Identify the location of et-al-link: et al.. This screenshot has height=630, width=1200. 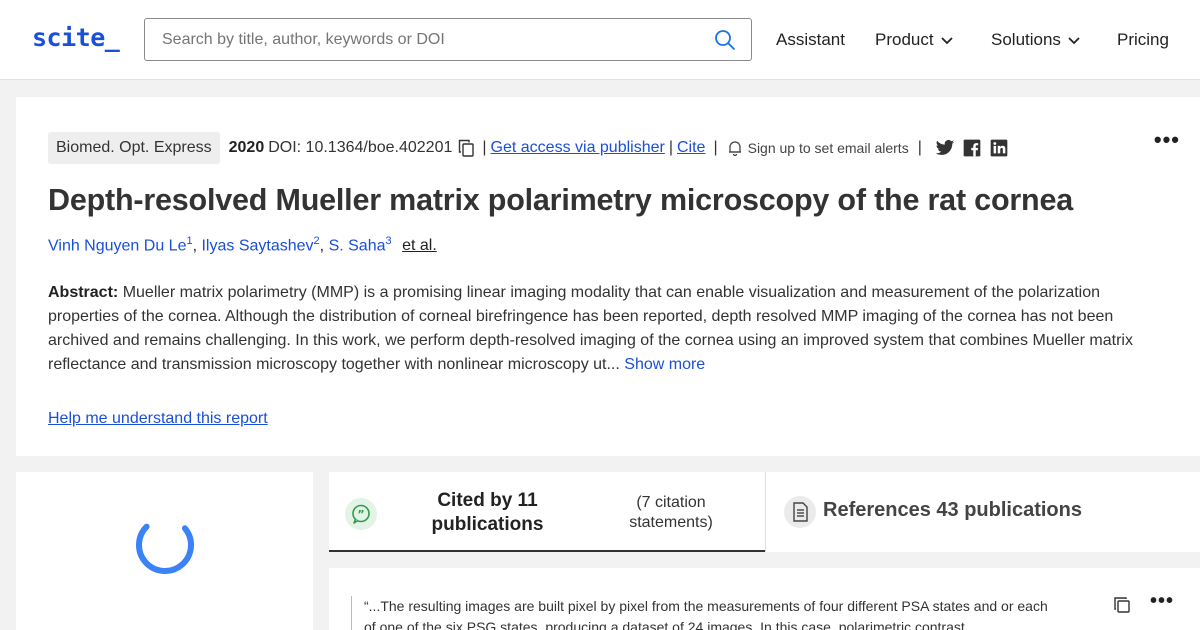
(419, 245).